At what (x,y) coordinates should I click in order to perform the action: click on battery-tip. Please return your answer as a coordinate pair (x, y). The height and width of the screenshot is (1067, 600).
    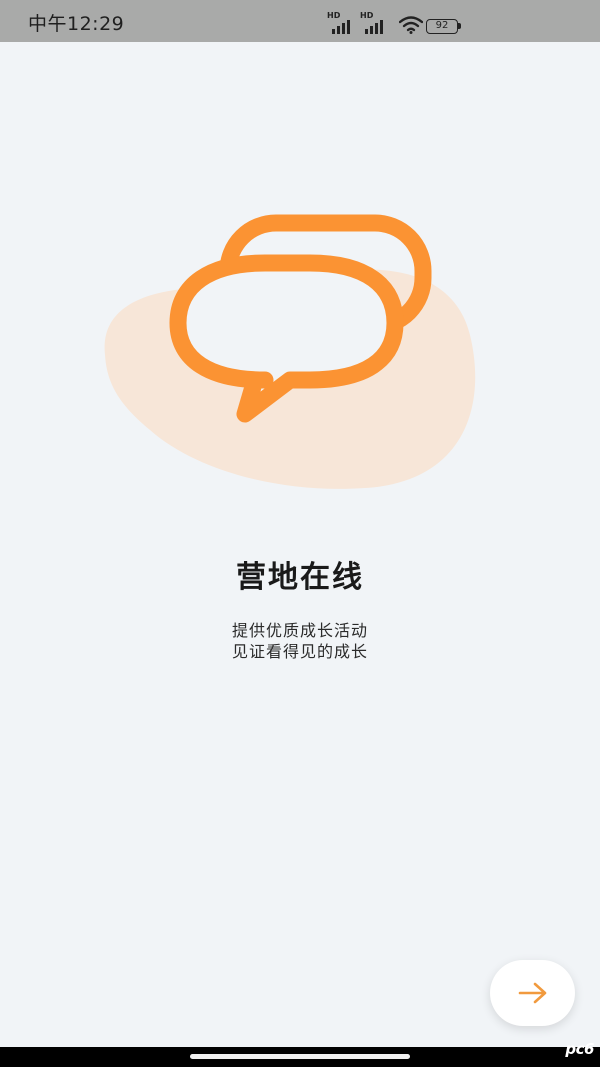
    Looking at the image, I should click on (459, 26).